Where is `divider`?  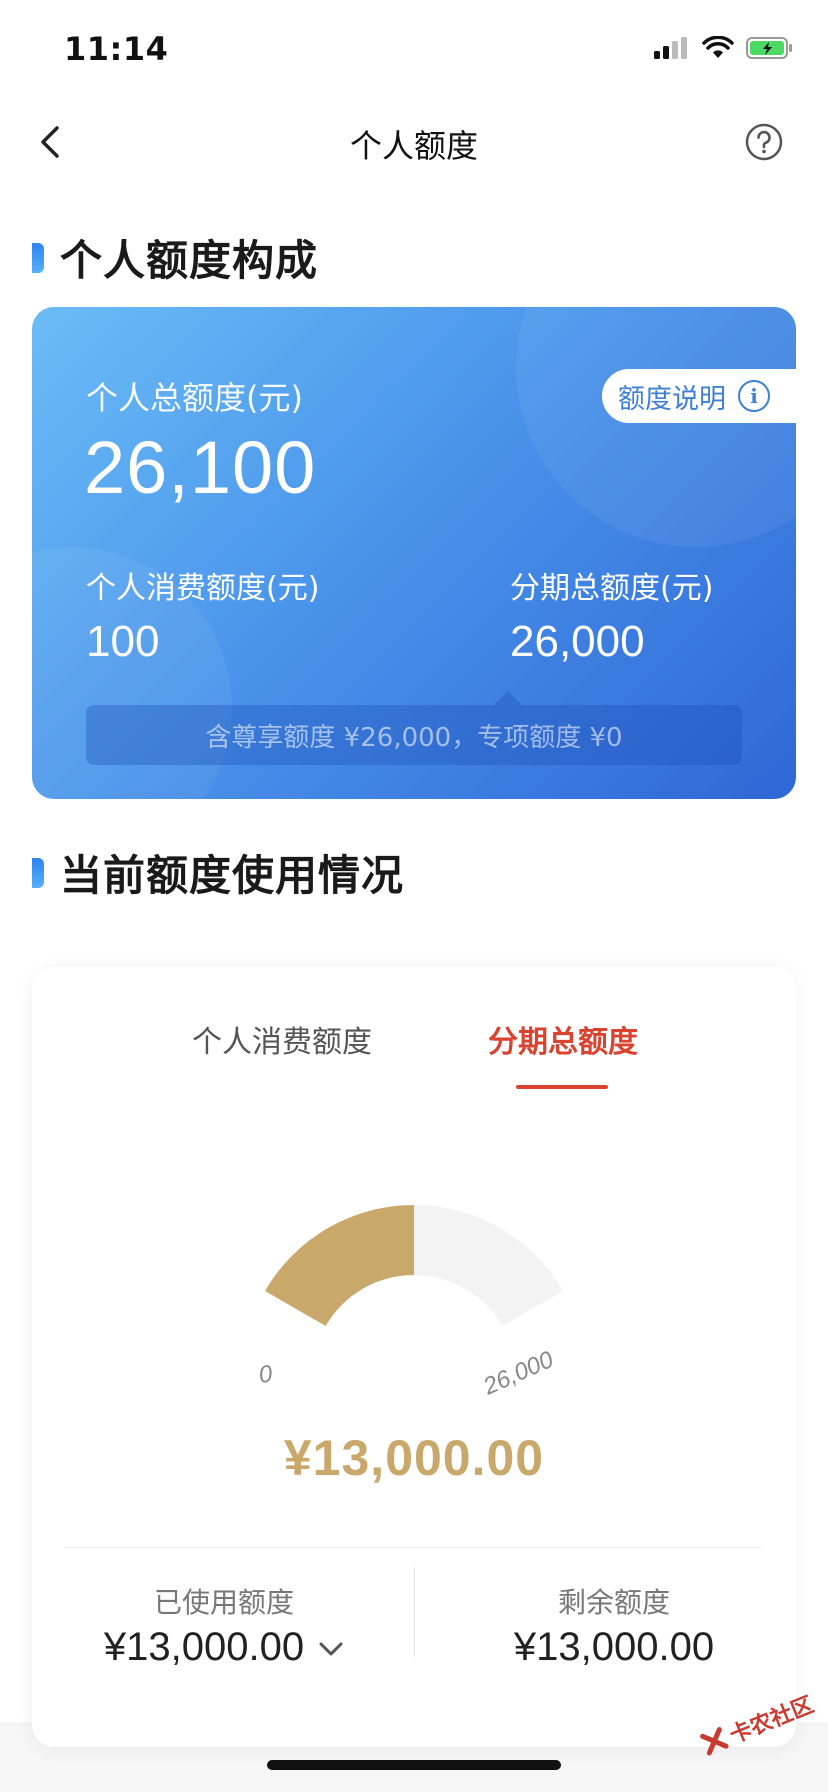 divider is located at coordinates (414, 1547).